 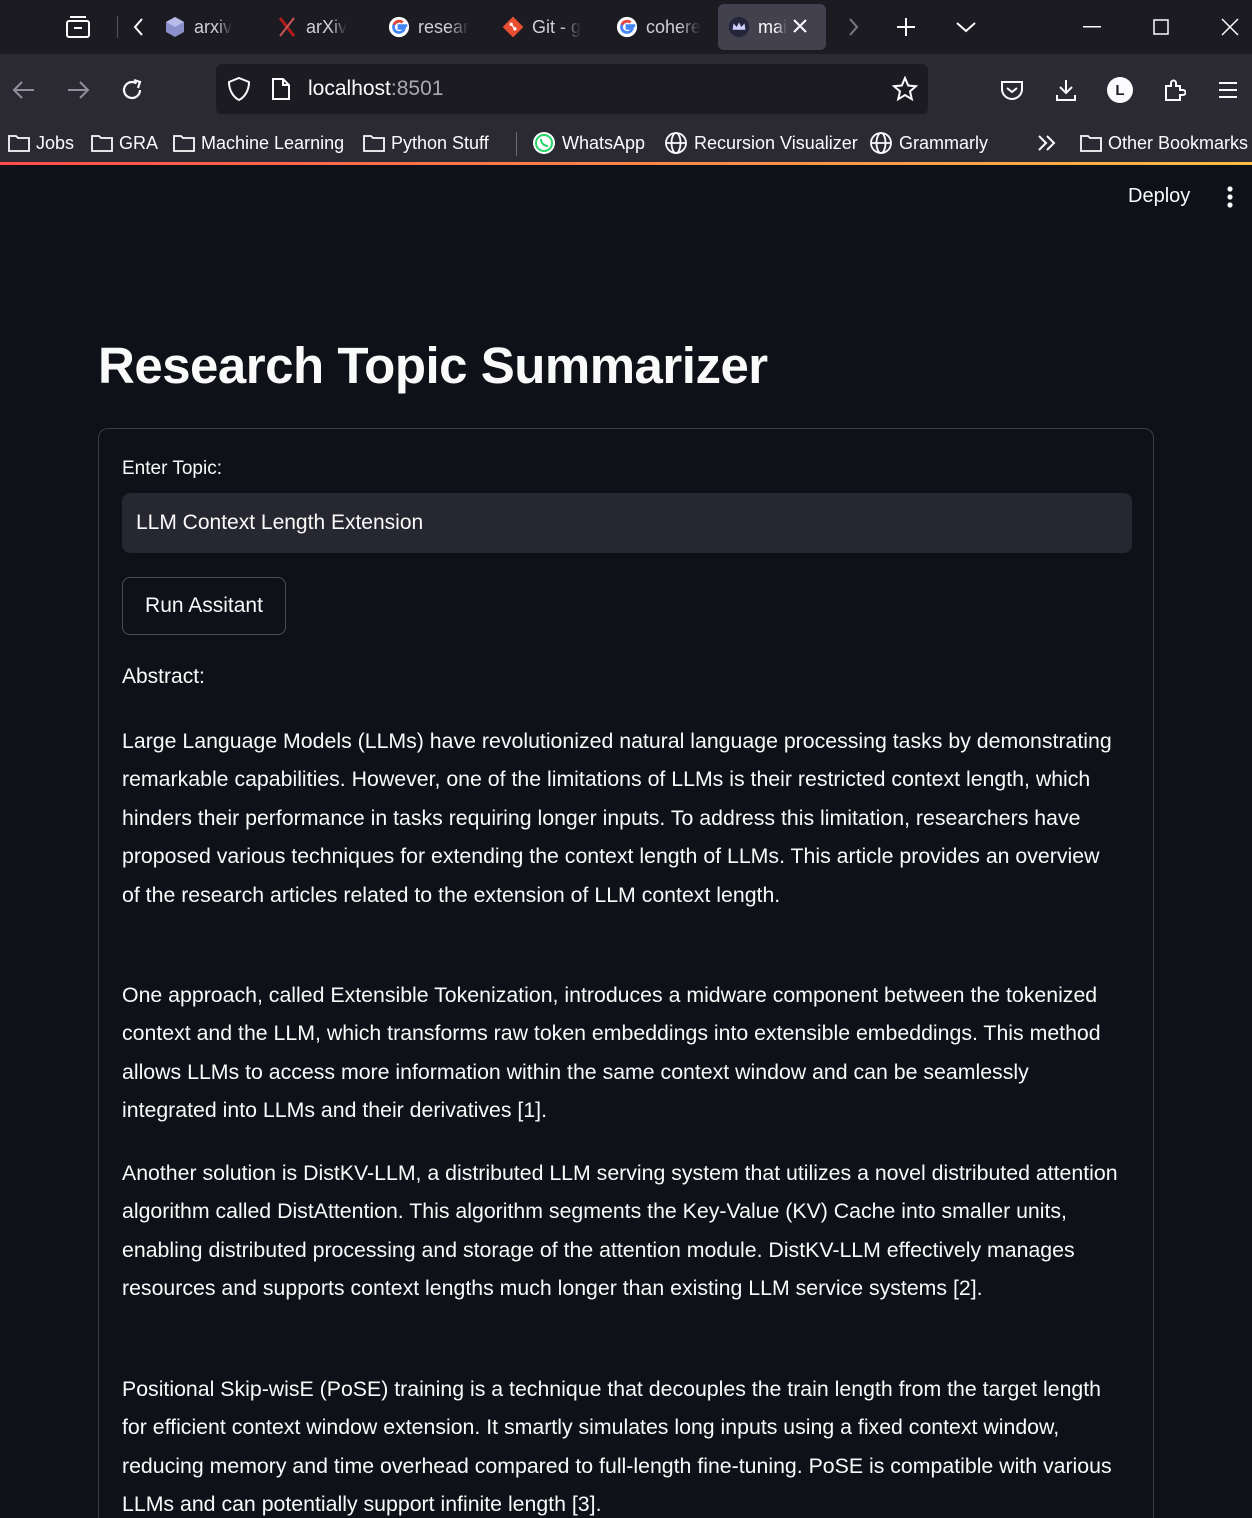 I want to click on page-info-icon, so click(x=281, y=89).